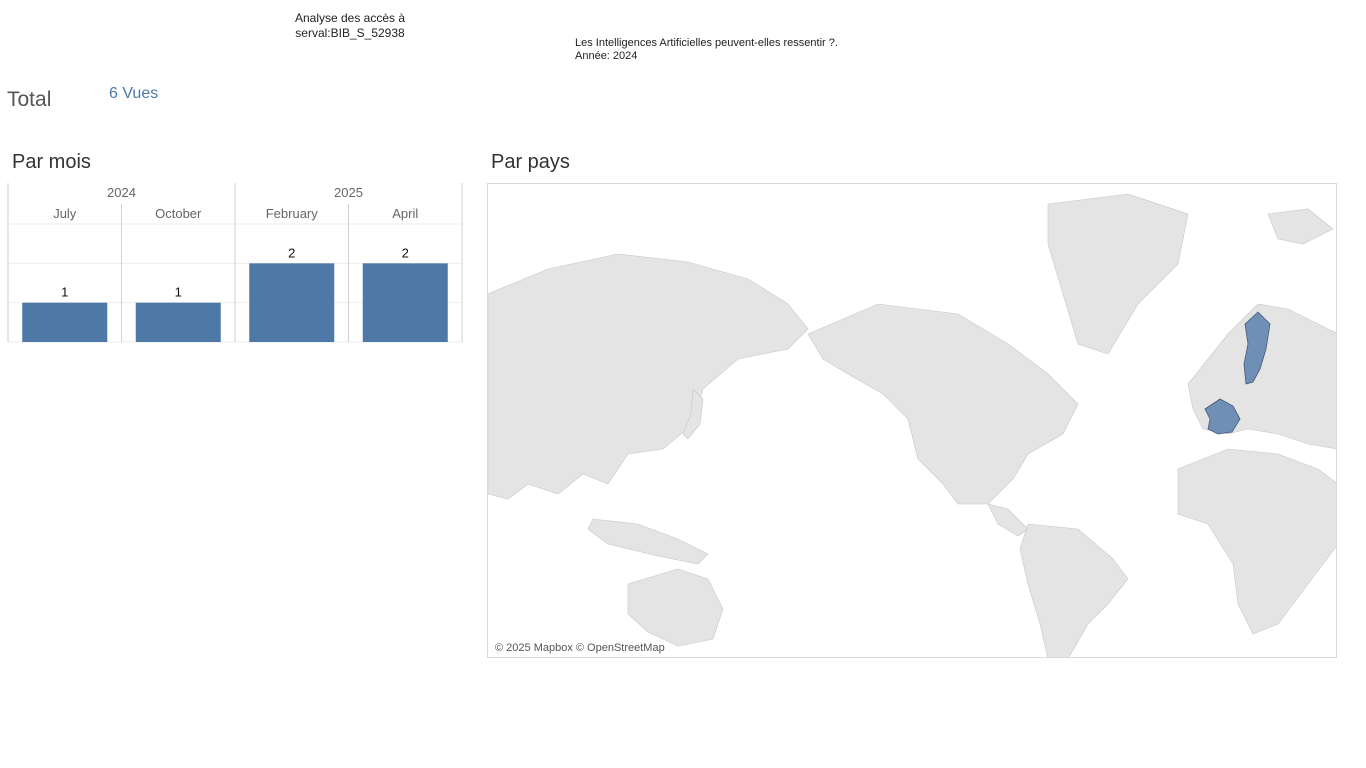 The width and height of the screenshot is (1366, 768). Describe the element at coordinates (292, 302) in the screenshot. I see `bar-february` at that location.